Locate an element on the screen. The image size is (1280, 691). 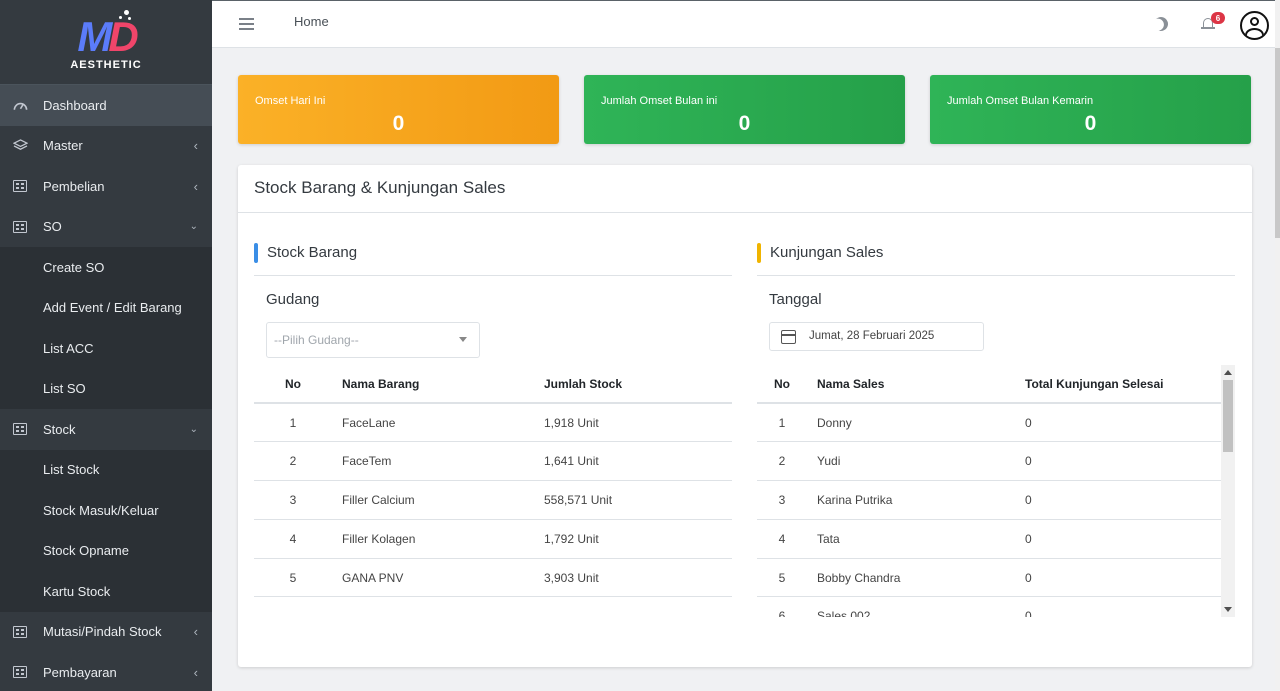
sidebar-item-label: Mutasi/Pindah Stock is located at coordinates (102, 632).